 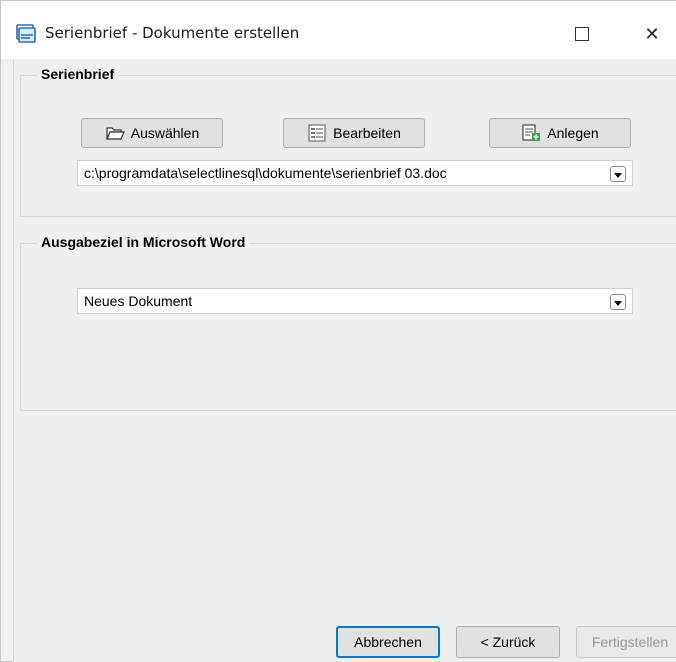 I want to click on maximize-icon, so click(x=582, y=34).